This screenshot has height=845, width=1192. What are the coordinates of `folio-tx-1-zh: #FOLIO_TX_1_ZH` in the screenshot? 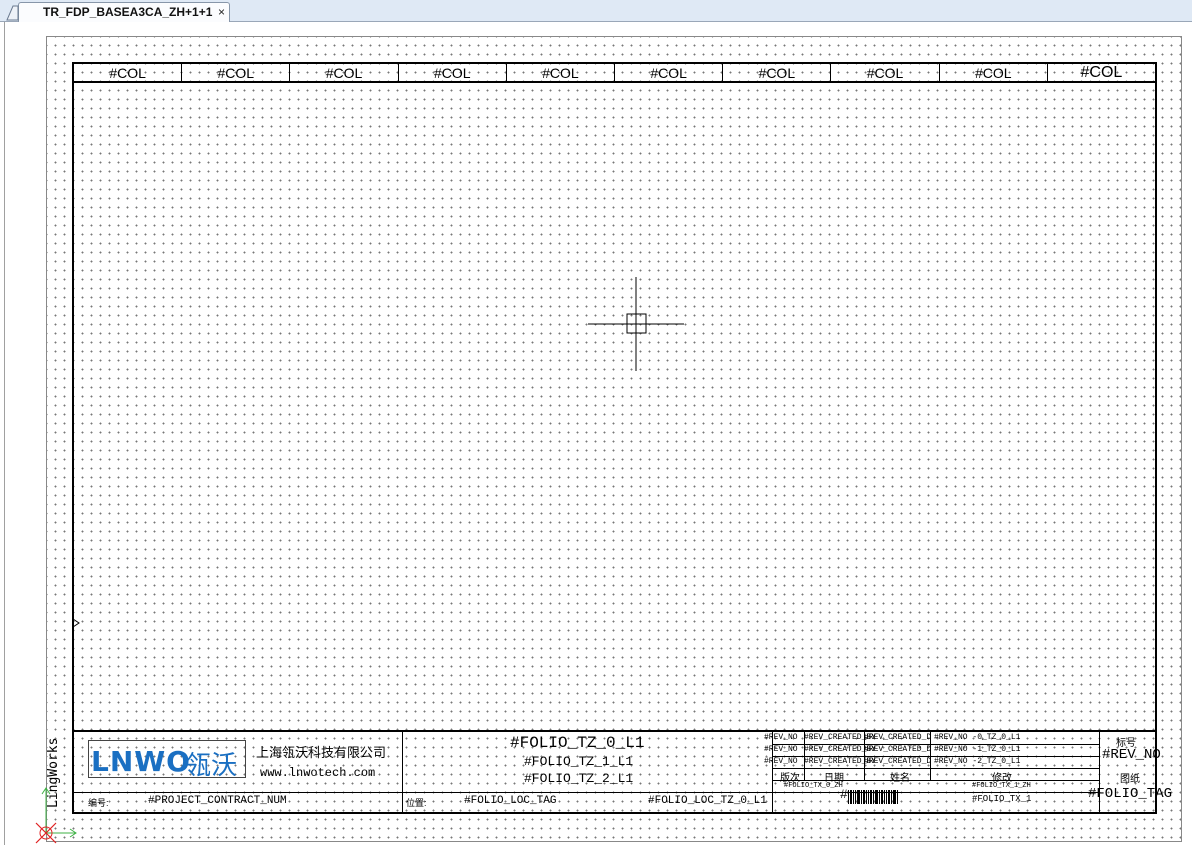 It's located at (1001, 786).